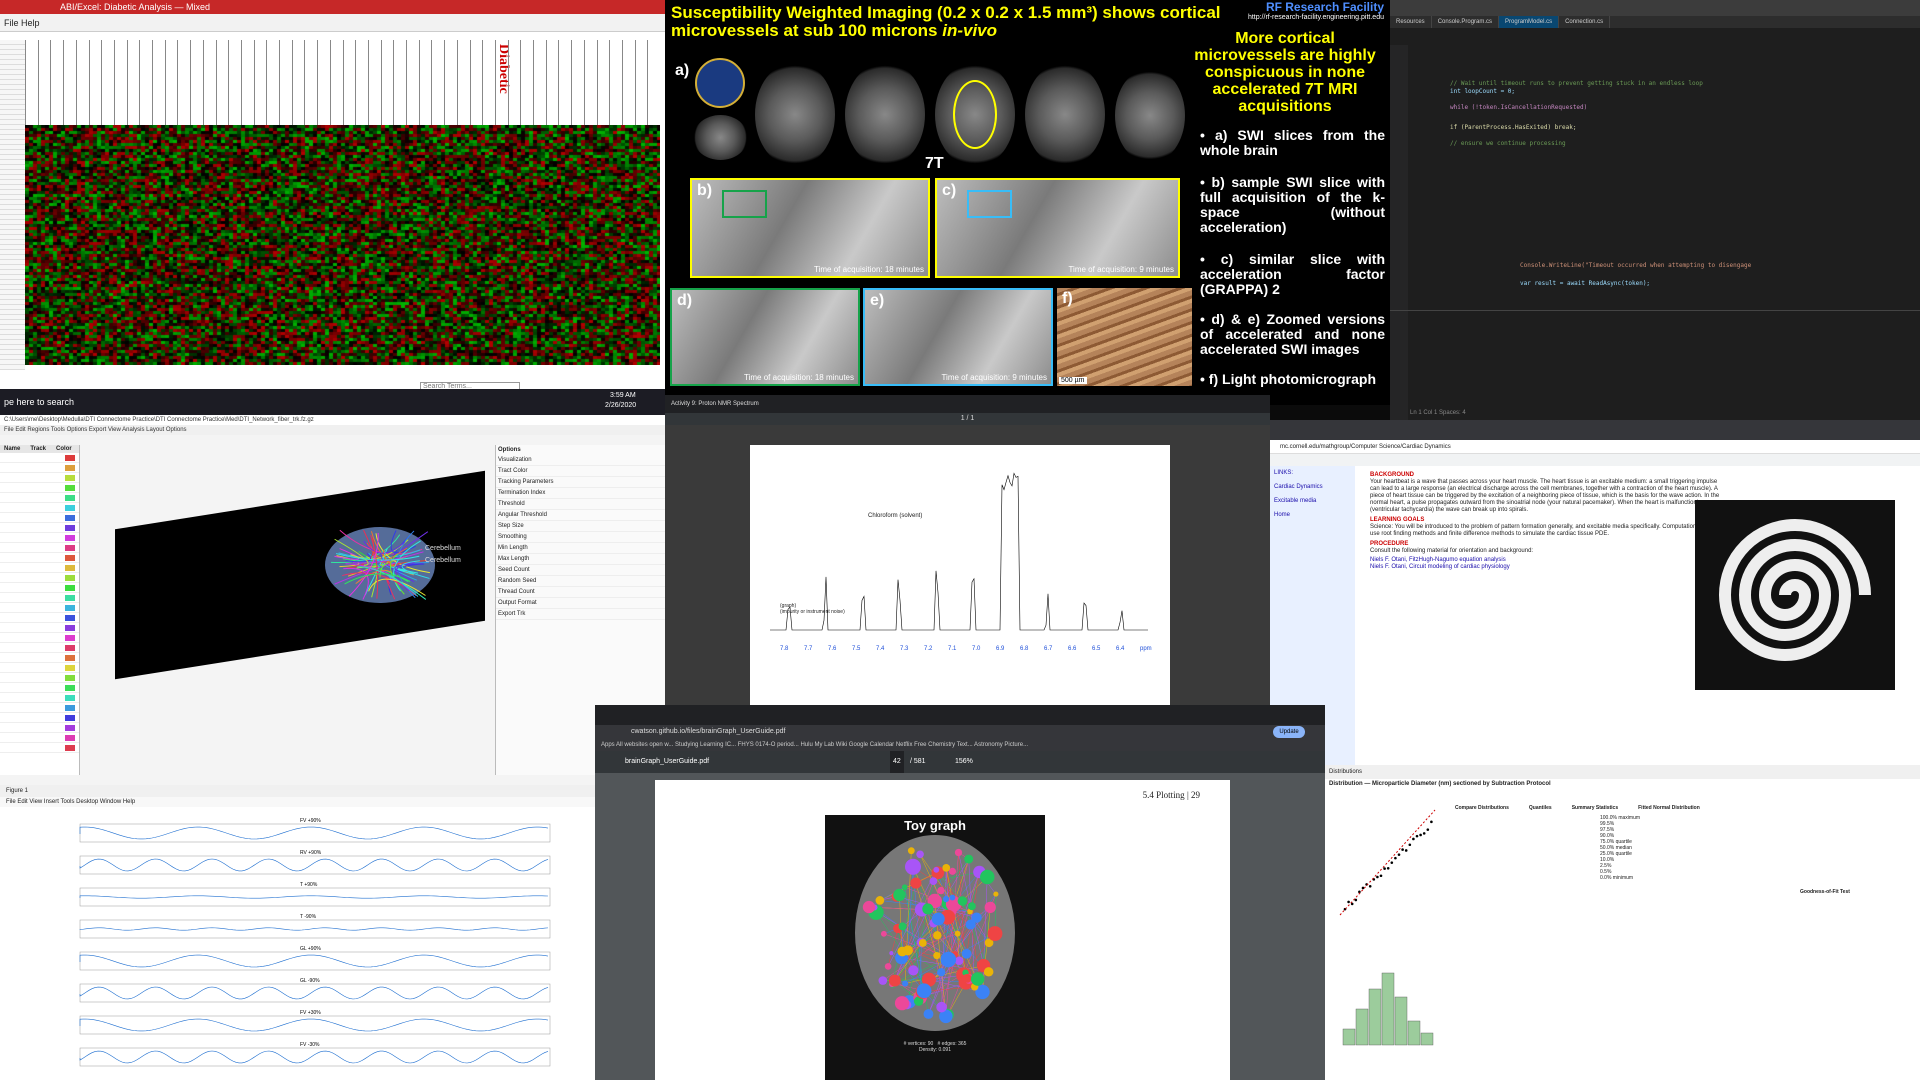 The width and height of the screenshot is (1920, 1080). What do you see at coordinates (1289, 732) in the screenshot?
I see `update-button: Update` at bounding box center [1289, 732].